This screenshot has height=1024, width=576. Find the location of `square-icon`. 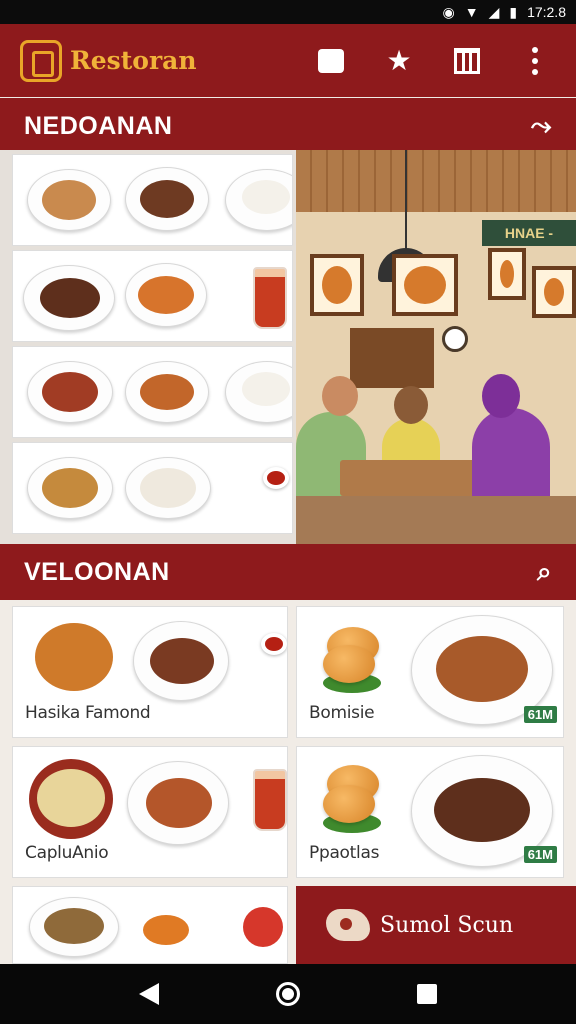

square-icon is located at coordinates (331, 60).